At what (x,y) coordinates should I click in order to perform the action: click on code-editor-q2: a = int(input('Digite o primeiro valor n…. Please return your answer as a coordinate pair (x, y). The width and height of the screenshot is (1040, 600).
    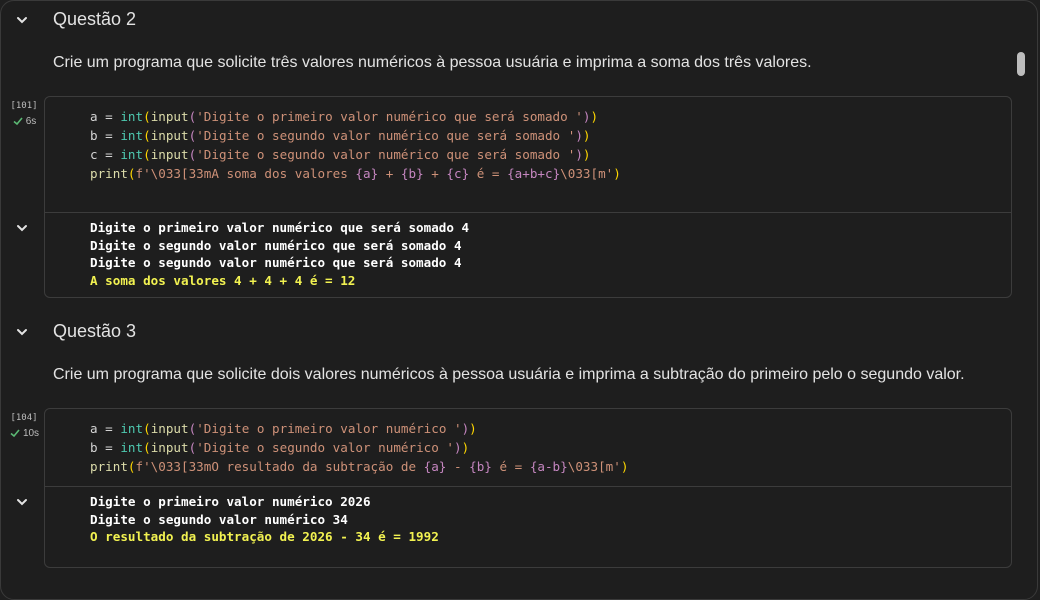
    Looking at the image, I should click on (355, 145).